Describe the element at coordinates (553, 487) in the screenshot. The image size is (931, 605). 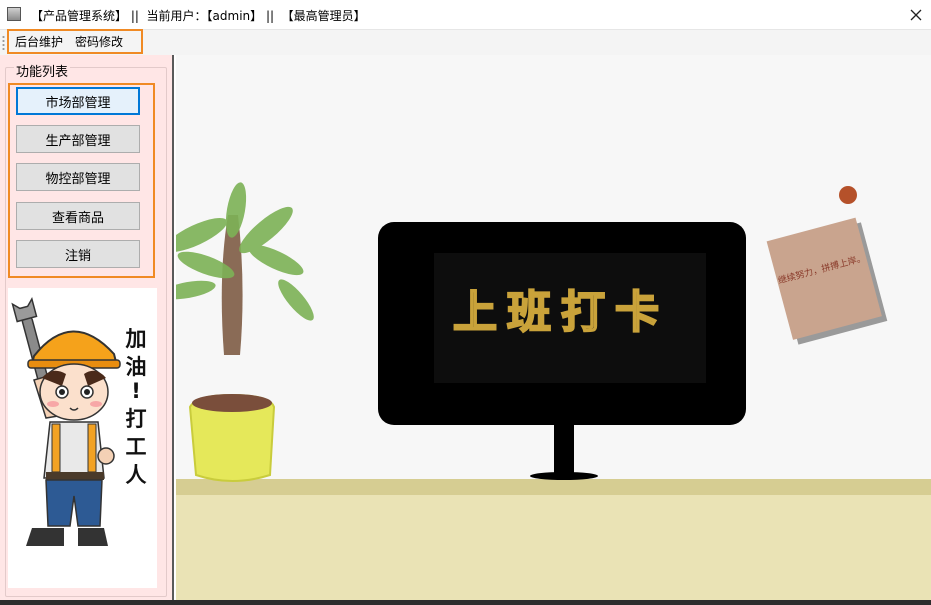
I see `desk-edge` at that location.